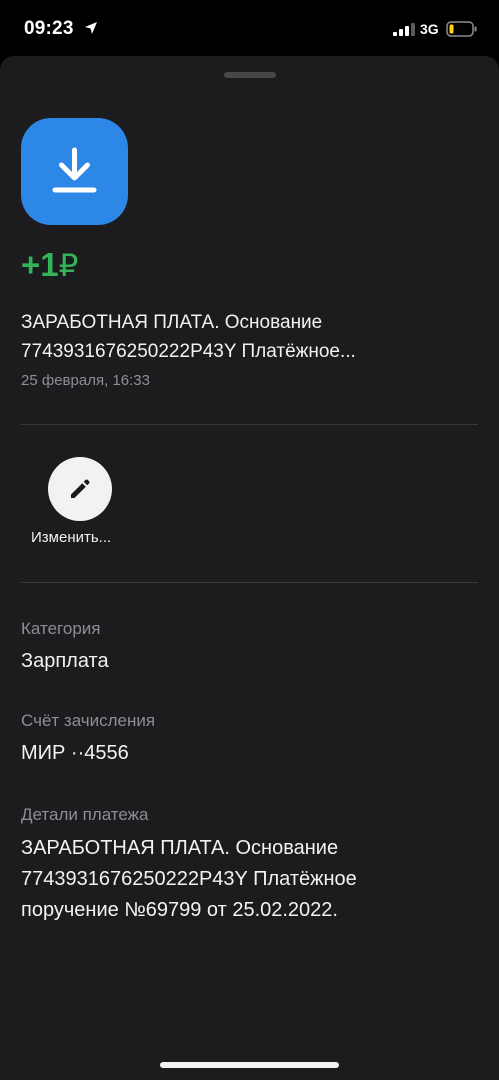  What do you see at coordinates (85, 814) in the screenshot?
I see `details-label: Детали платежа` at bounding box center [85, 814].